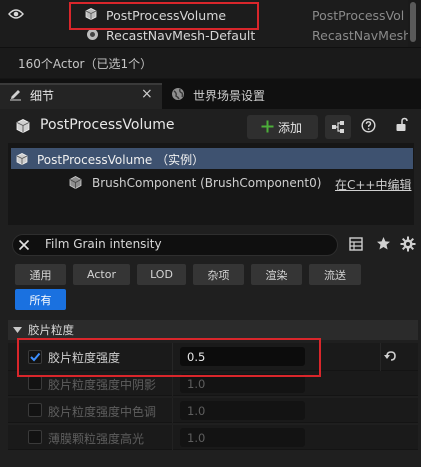 This screenshot has height=467, width=421. I want to click on component-child-label: BrushComponent (BrushComponent0), so click(206, 183).